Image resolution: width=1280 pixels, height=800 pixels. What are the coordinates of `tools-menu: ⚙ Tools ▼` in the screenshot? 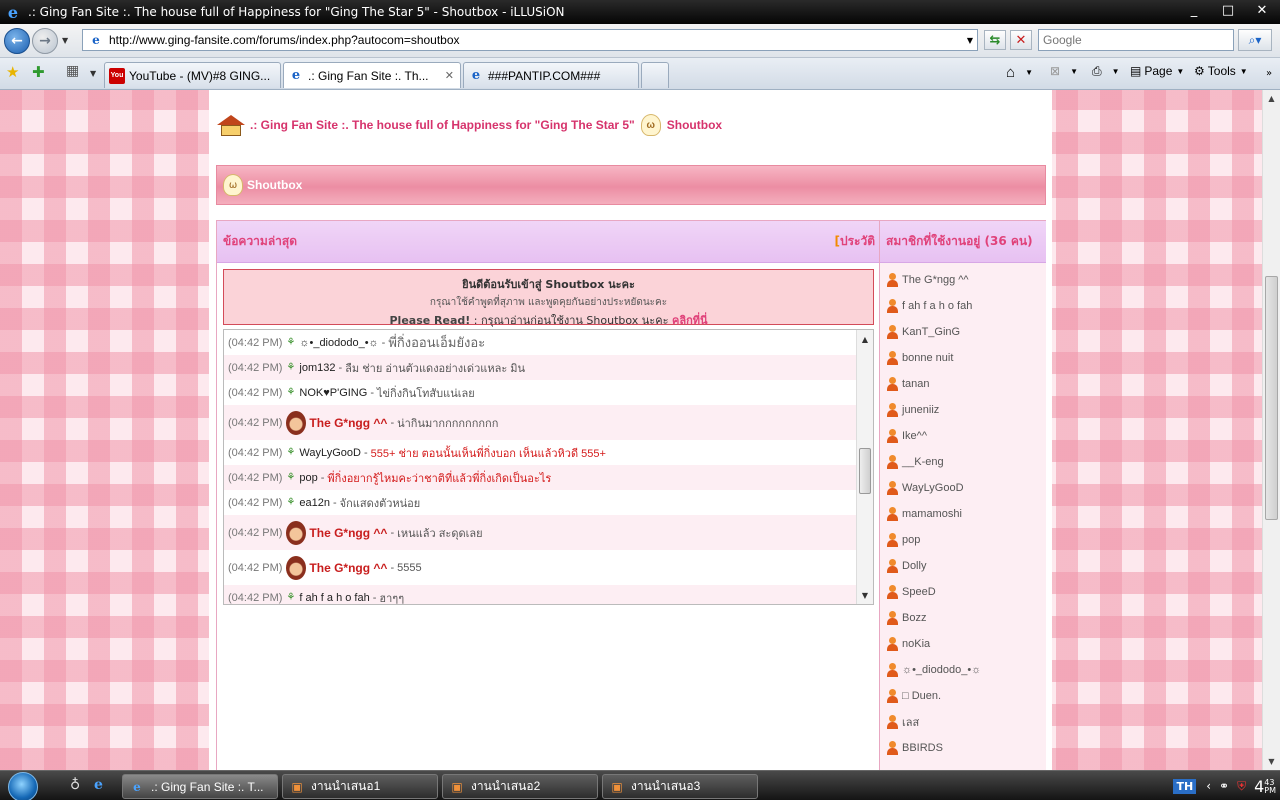 It's located at (1221, 71).